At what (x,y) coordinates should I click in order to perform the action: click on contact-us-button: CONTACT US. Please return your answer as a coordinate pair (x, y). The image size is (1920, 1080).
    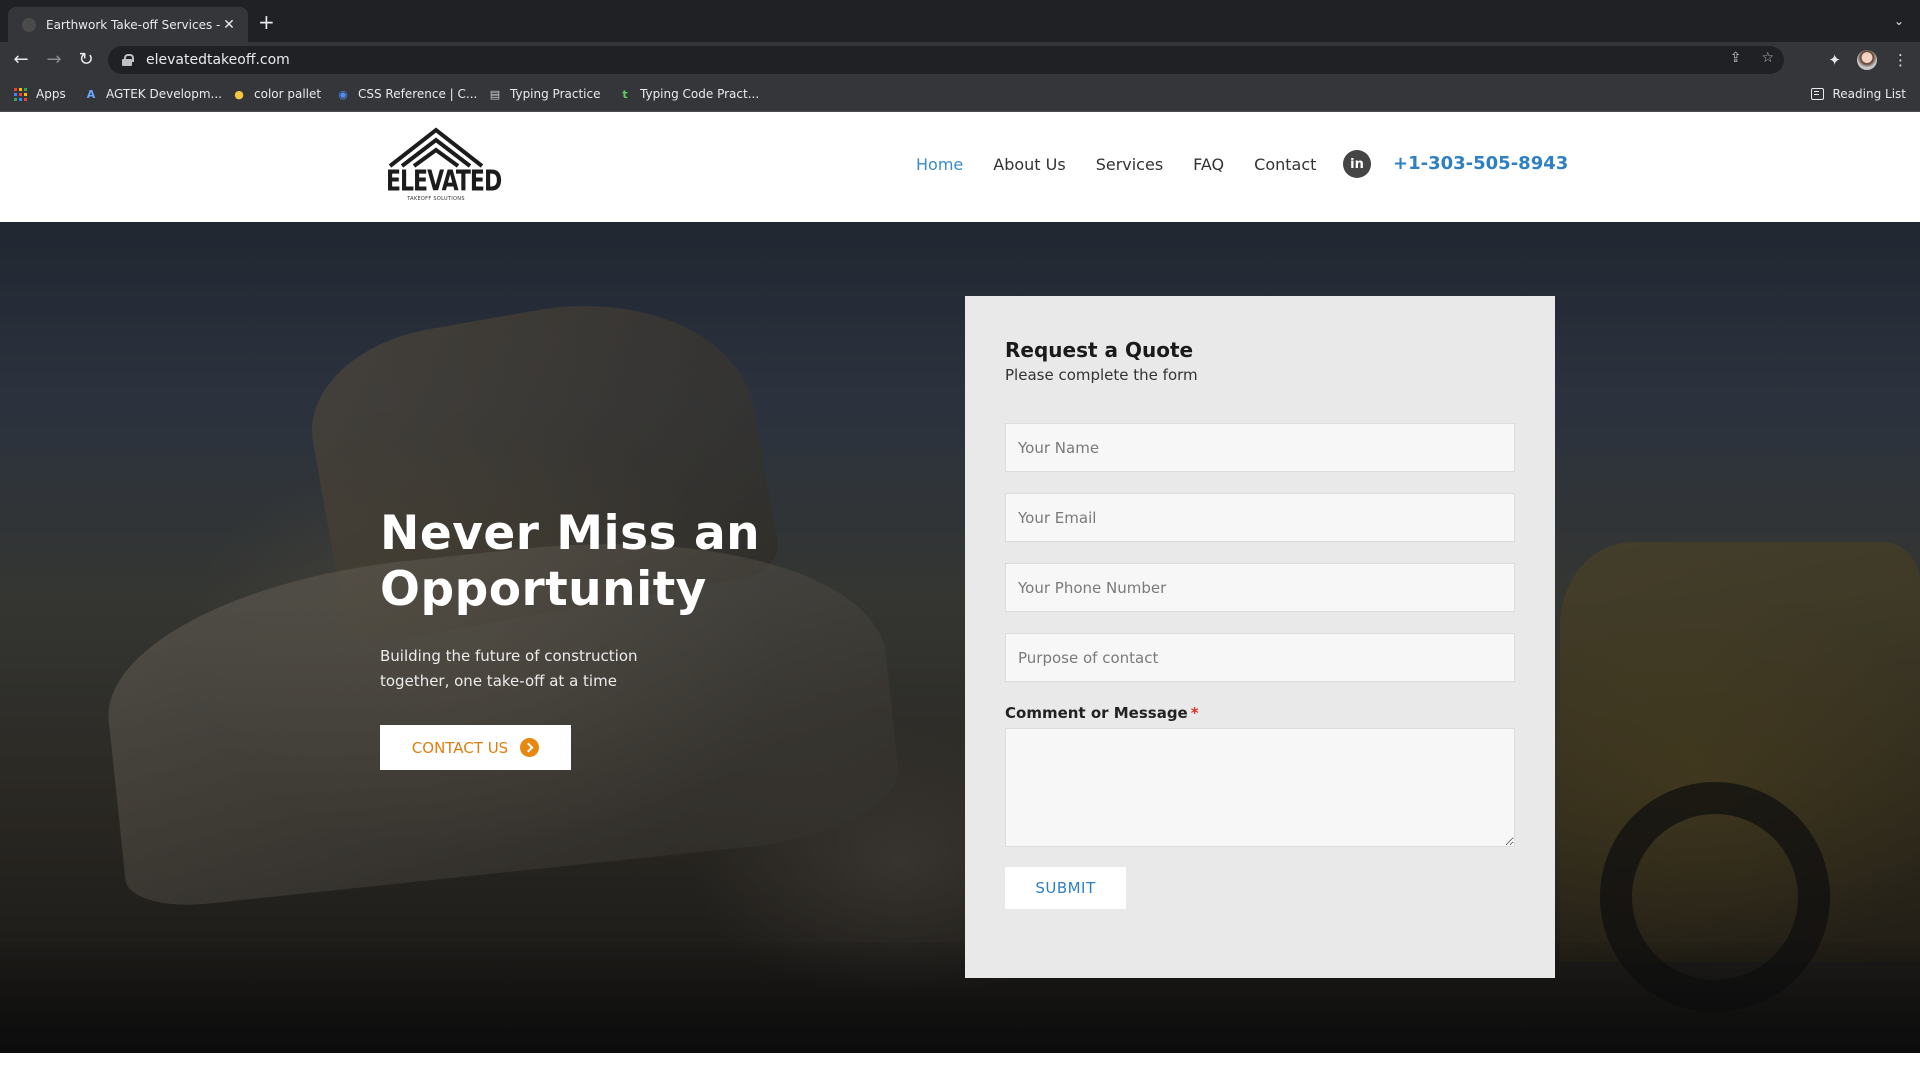
    Looking at the image, I should click on (475, 747).